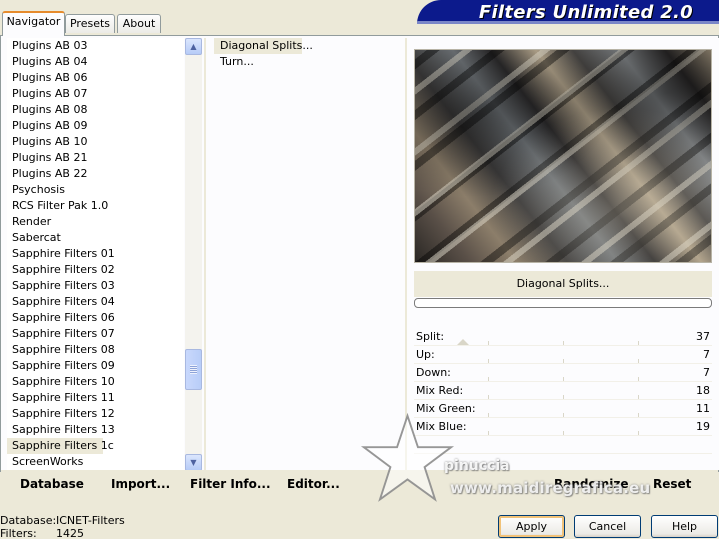 The width and height of the screenshot is (719, 539). Describe the element at coordinates (60, 446) in the screenshot. I see `category-item: Sapphire Filters 1c` at that location.